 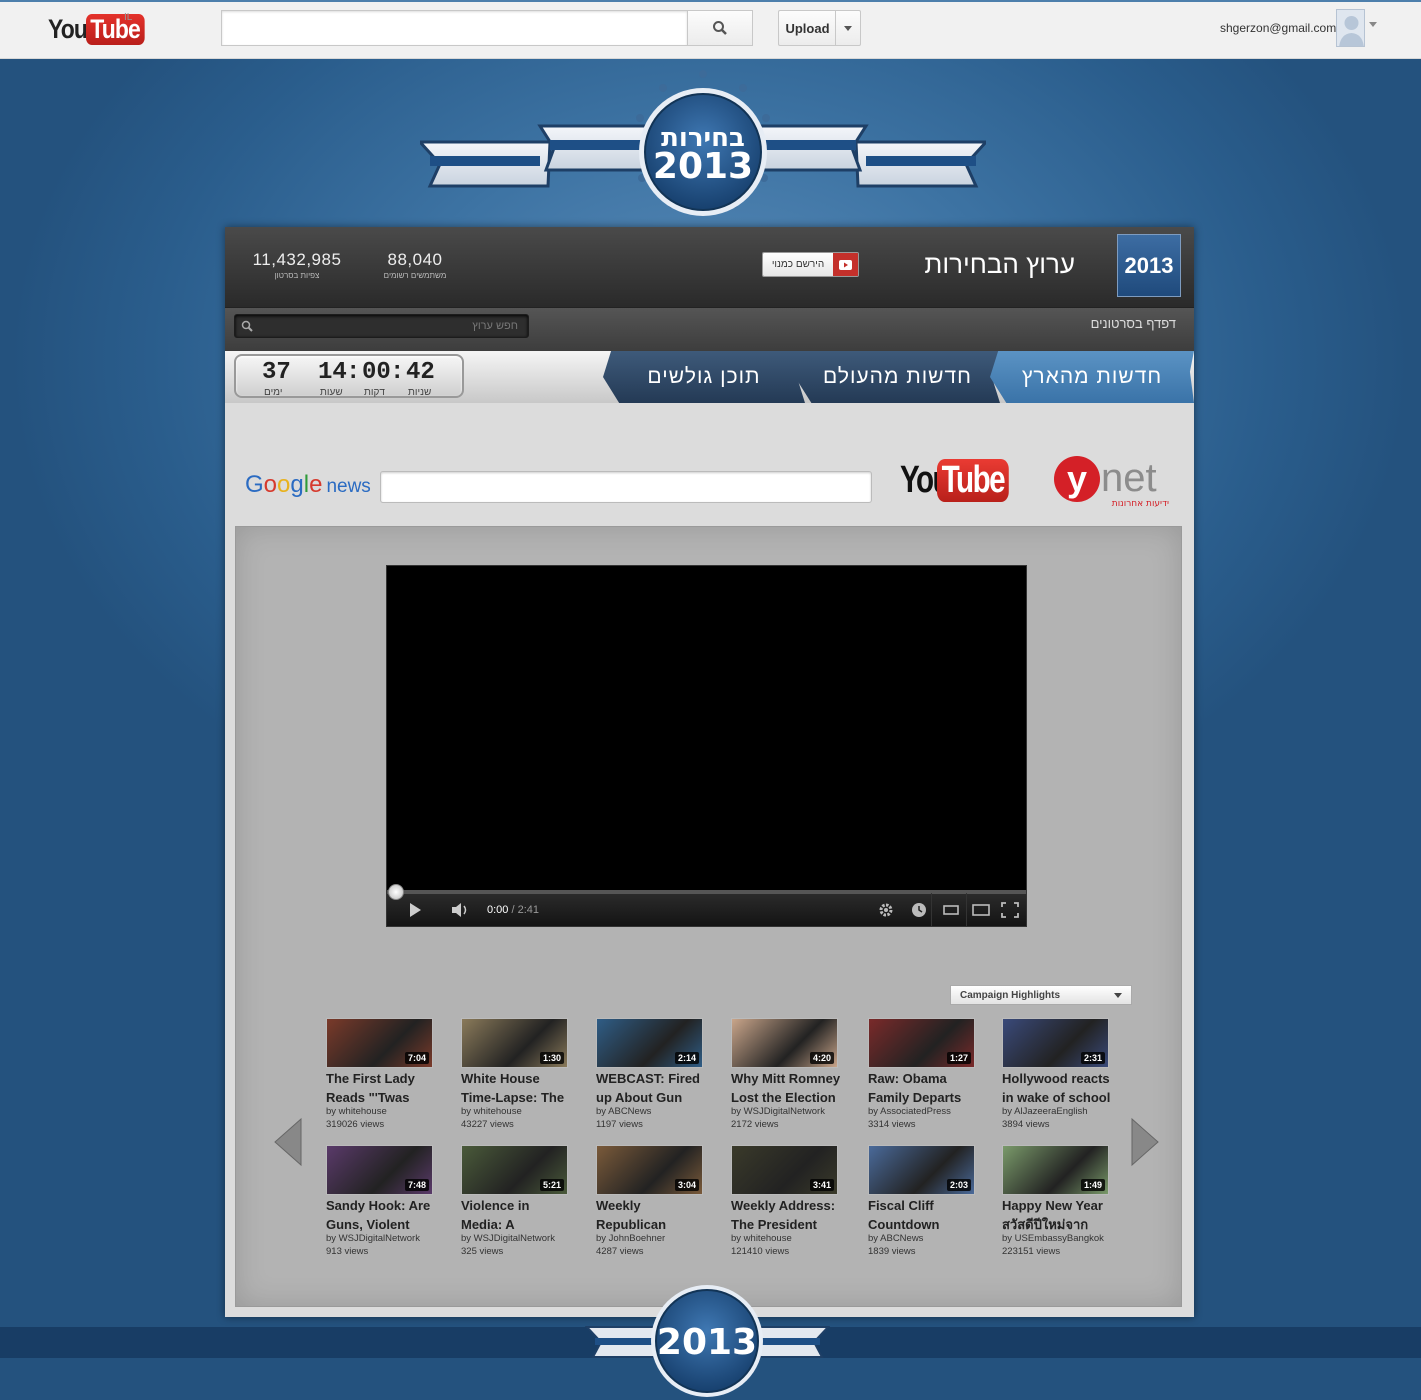 I want to click on video-thumbnail: 2:31, so click(x=1055, y=1043).